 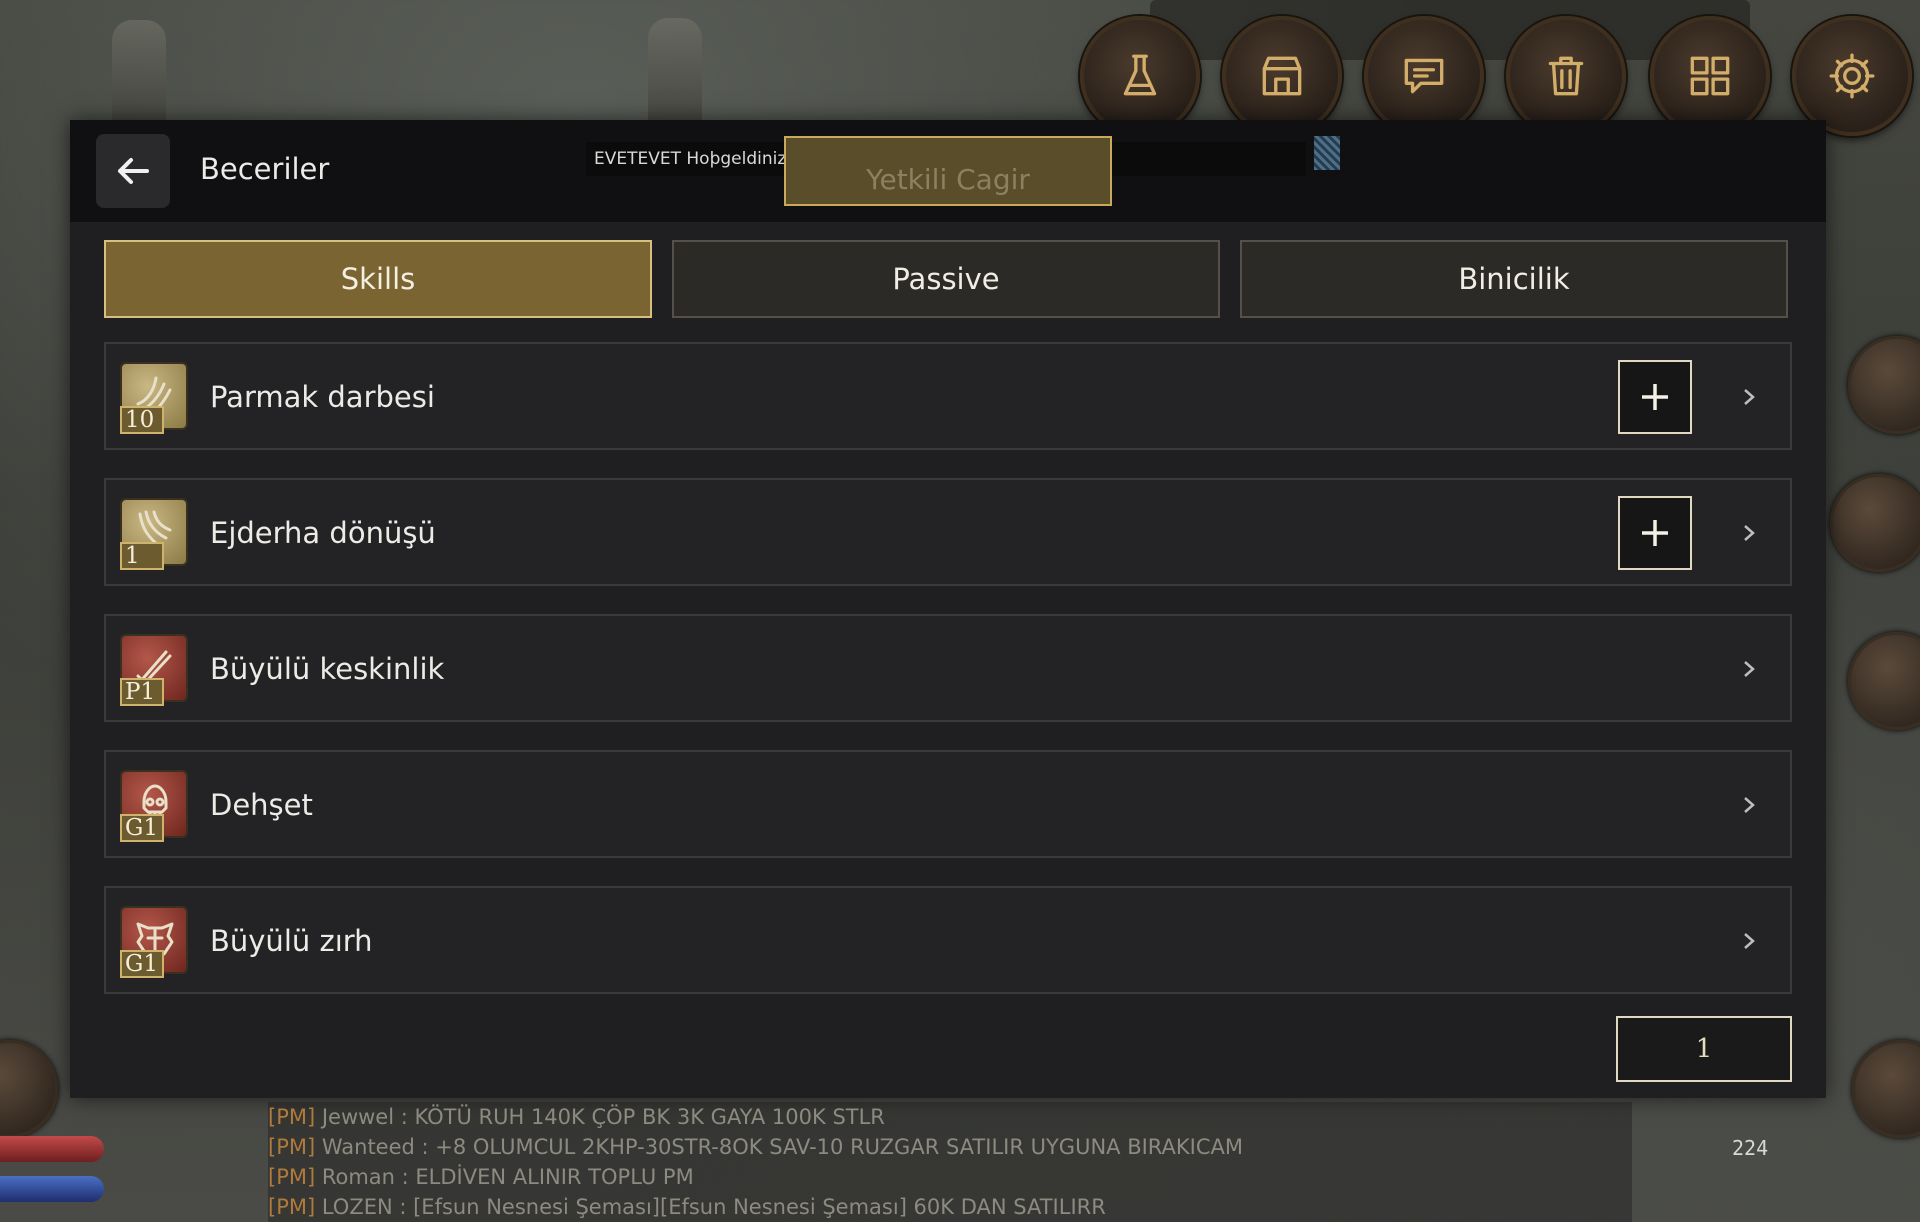 I want to click on potion-icon, so click(x=1140, y=75).